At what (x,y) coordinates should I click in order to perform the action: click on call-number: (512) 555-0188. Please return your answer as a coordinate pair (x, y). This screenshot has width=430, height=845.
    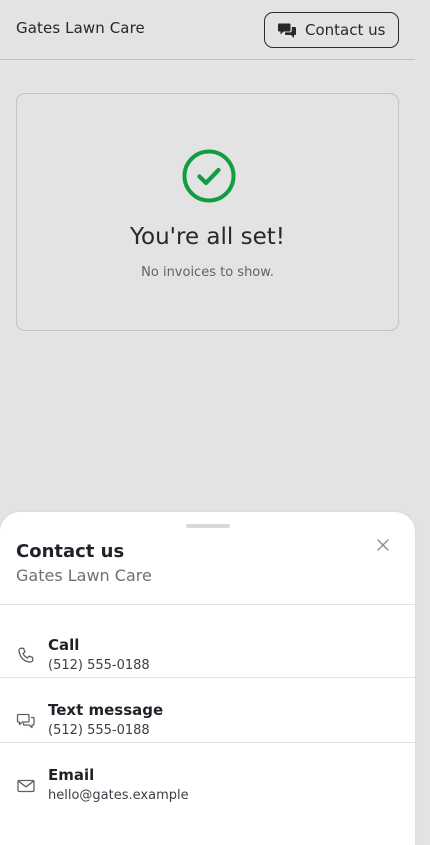
    Looking at the image, I should click on (99, 665).